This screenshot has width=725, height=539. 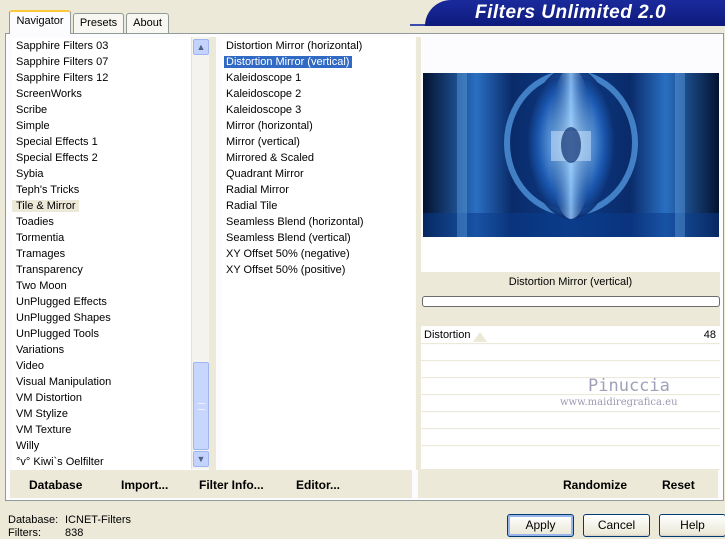 What do you see at coordinates (318, 126) in the screenshot?
I see `filter-item: Mirror (horizontal)` at bounding box center [318, 126].